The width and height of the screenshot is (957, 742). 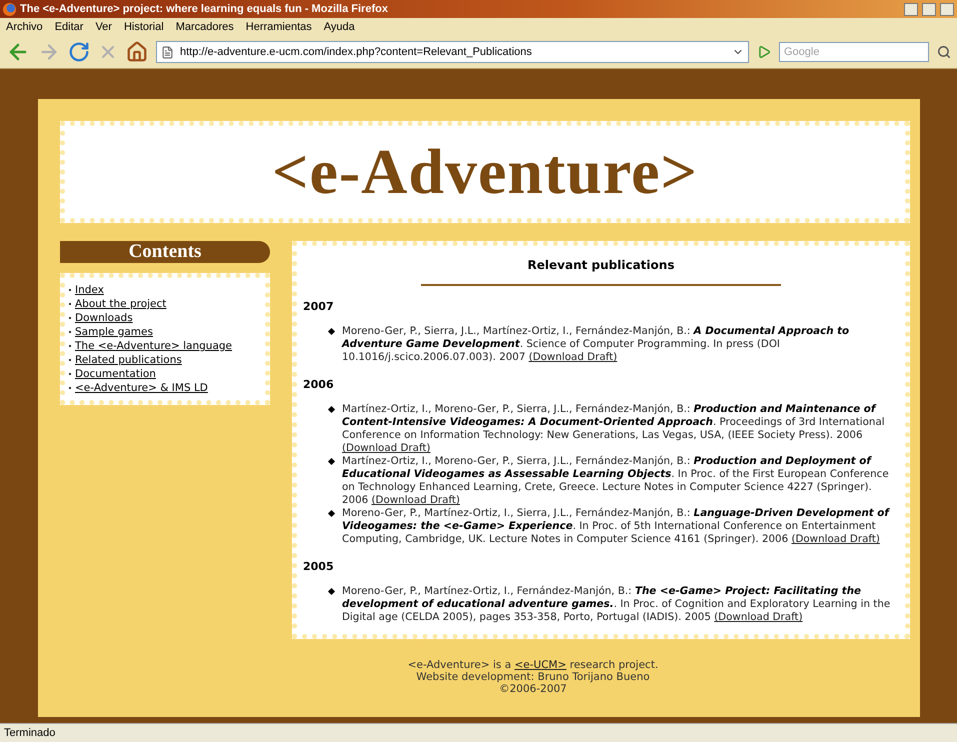 I want to click on nav-link: Sample games, so click(x=114, y=332).